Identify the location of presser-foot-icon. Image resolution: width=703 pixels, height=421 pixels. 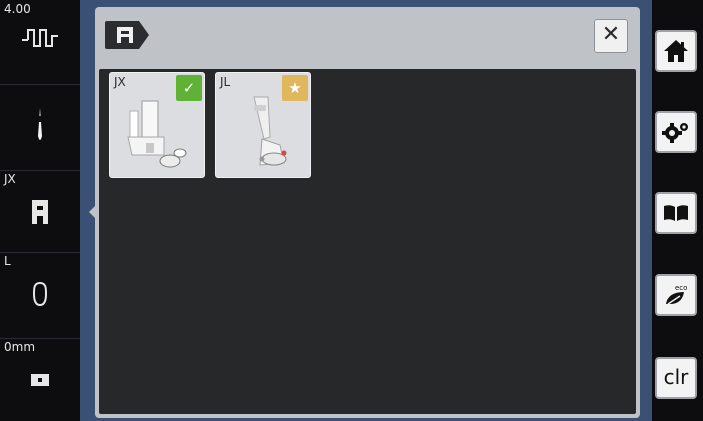
(40, 212).